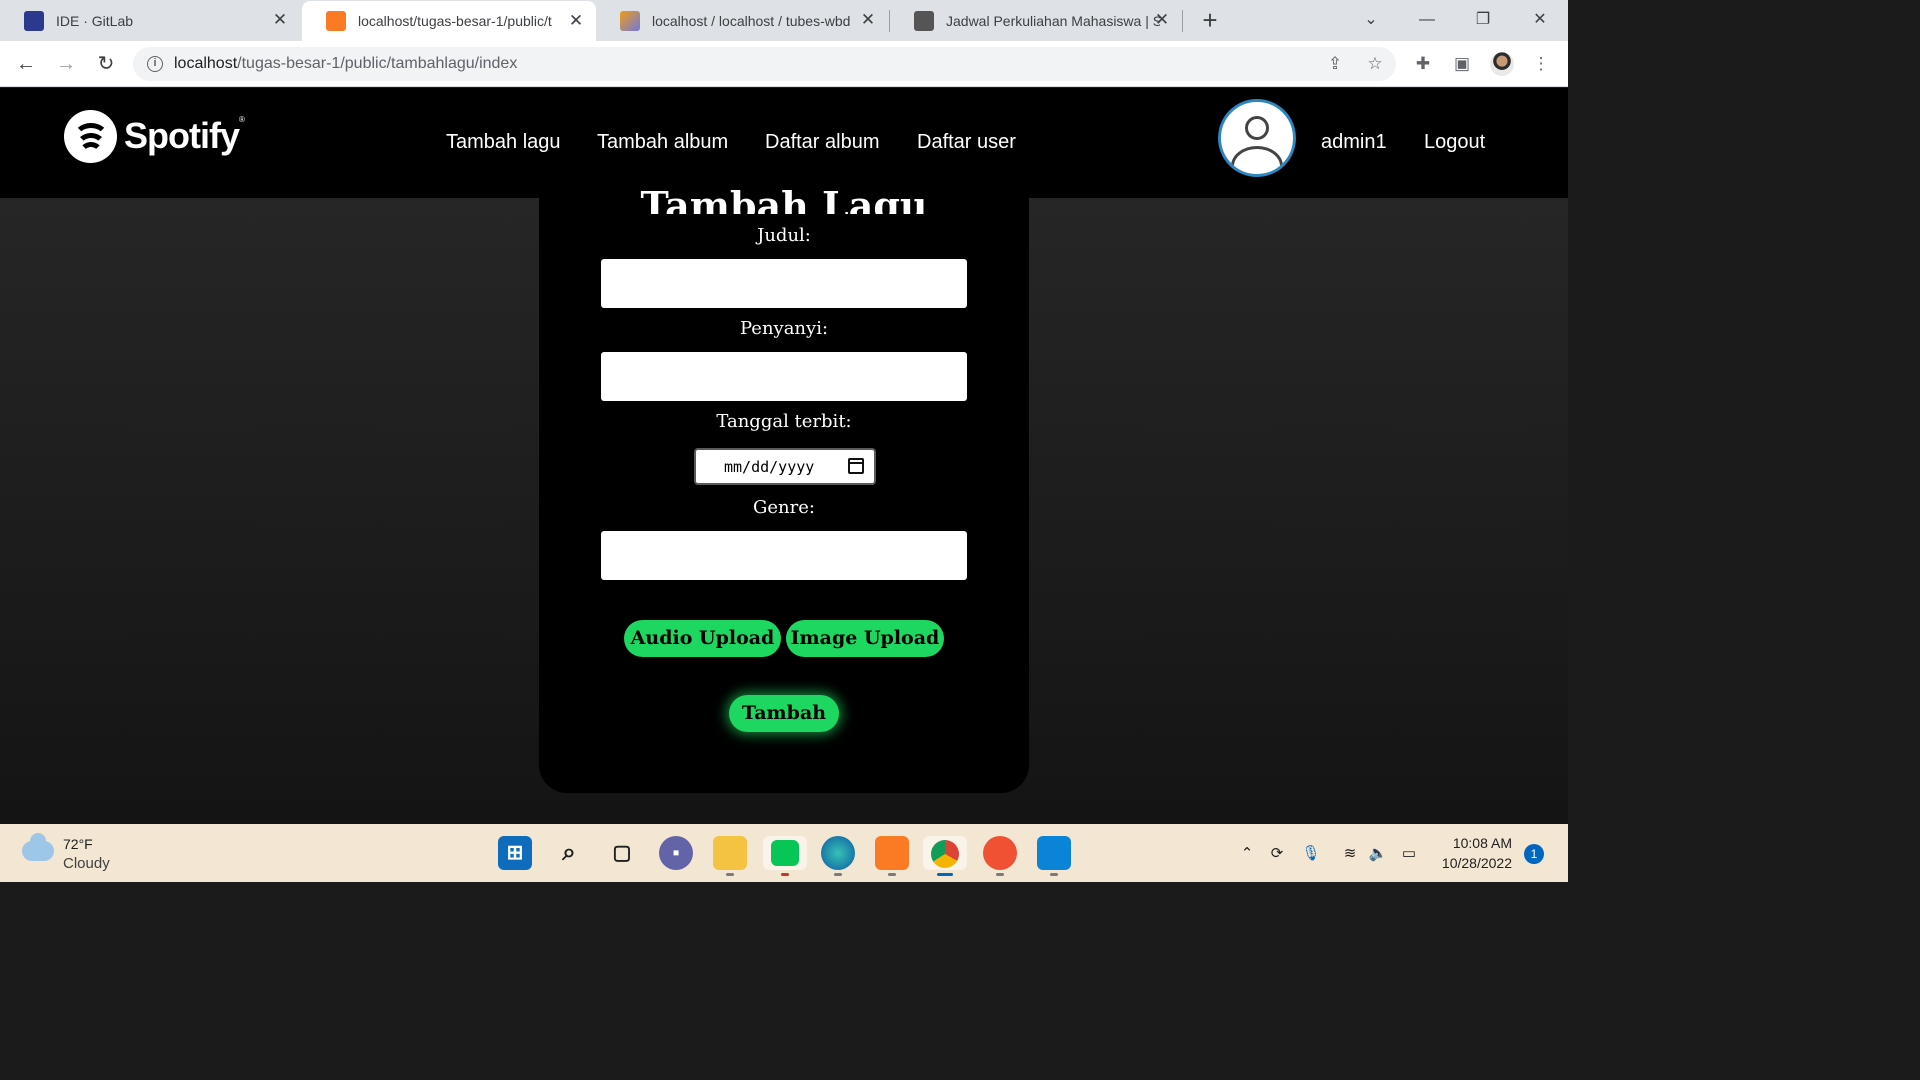 The height and width of the screenshot is (1080, 1920). I want to click on weather-temperature: 72°F, so click(78, 844).